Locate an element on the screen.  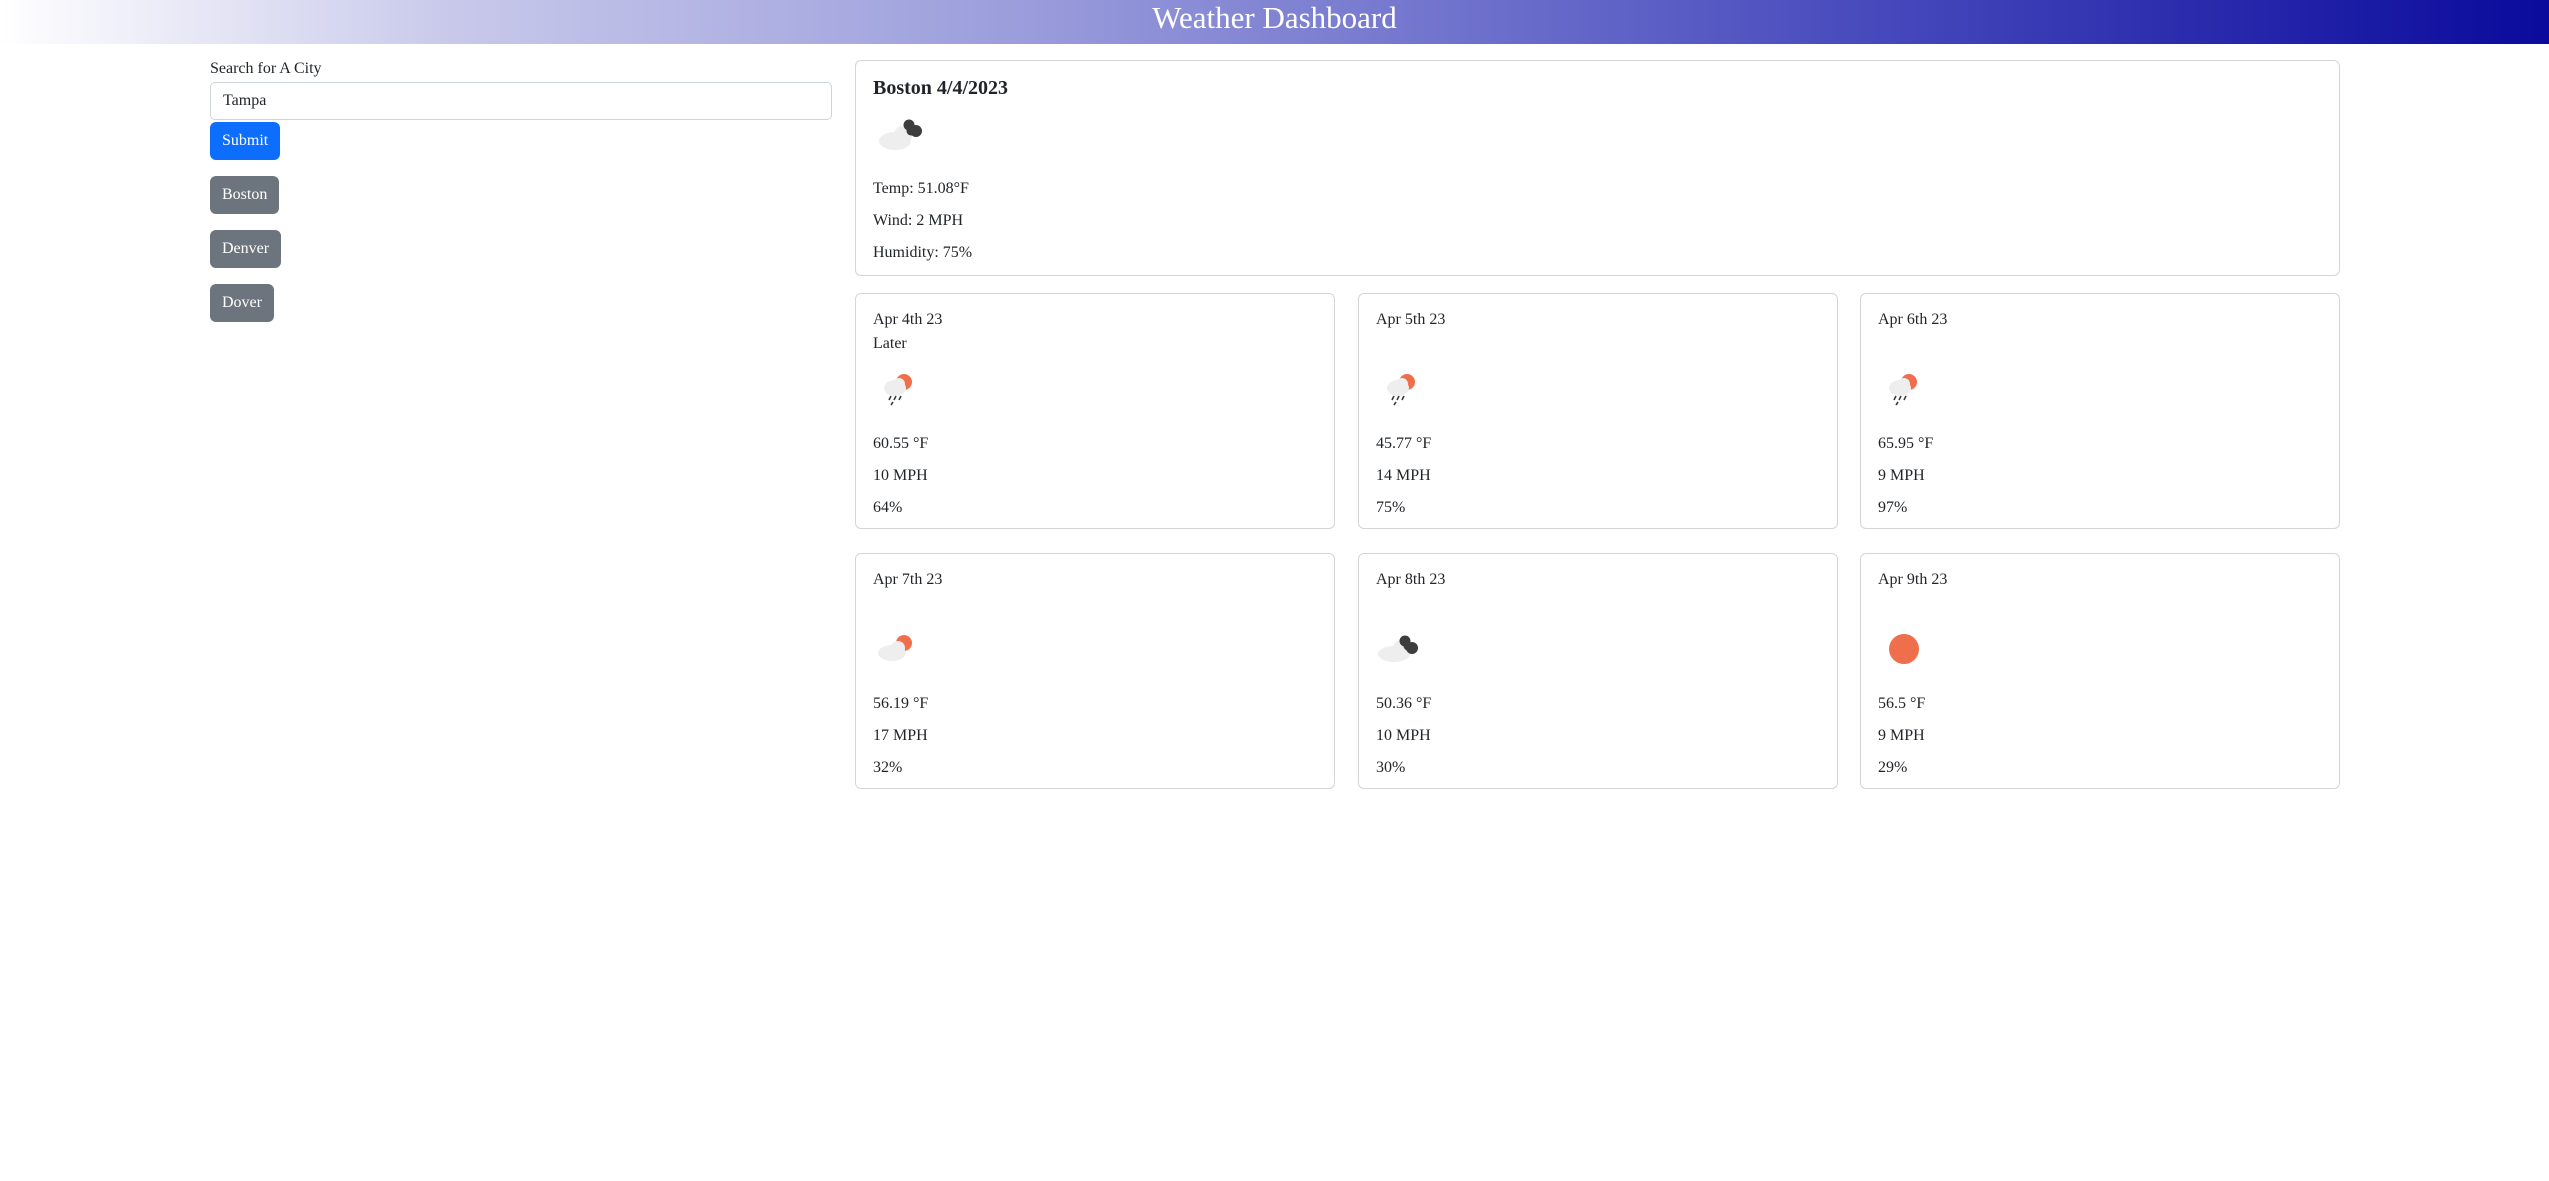
forecast-card-day-2: Apr 5th 23 45.77 °F 14 MPH 75% is located at coordinates (1598, 411).